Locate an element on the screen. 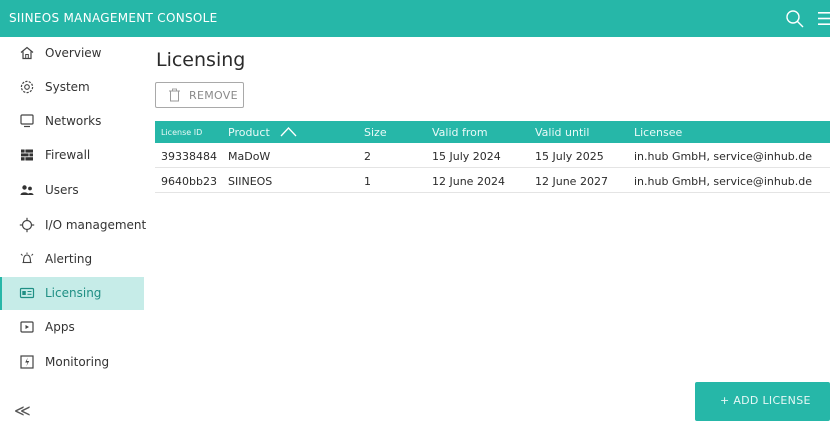 The image size is (830, 425). app-title: SIINEOS MANAGEMENT CONSOLE is located at coordinates (113, 18).